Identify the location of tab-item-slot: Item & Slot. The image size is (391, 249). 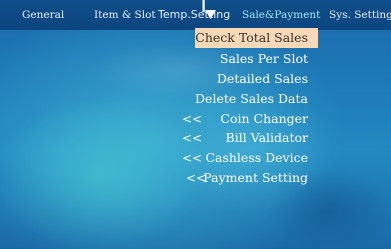
(125, 15).